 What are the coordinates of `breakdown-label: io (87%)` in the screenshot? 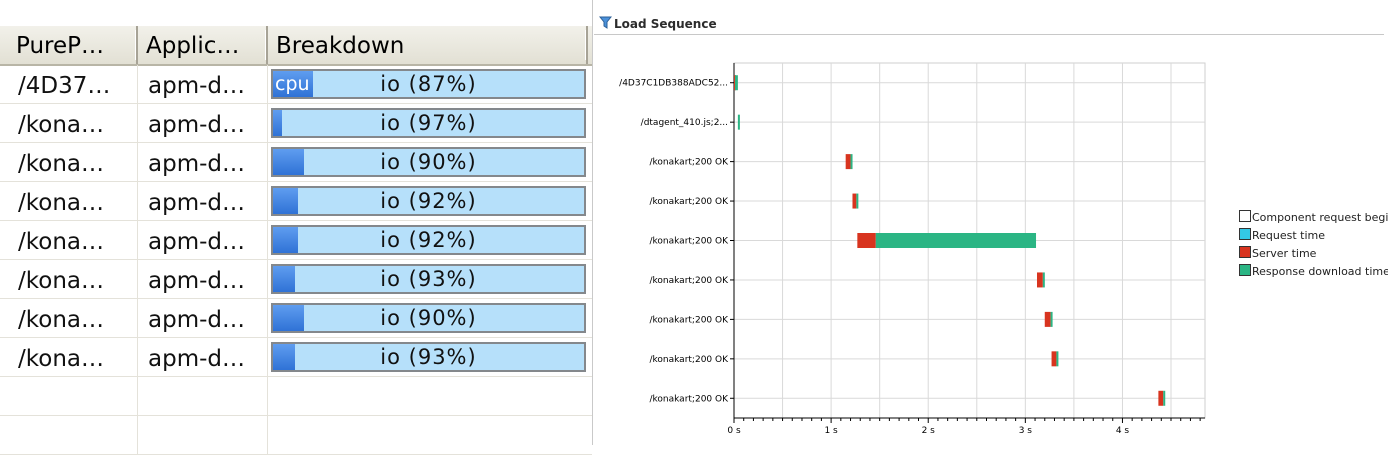 It's located at (428, 84).